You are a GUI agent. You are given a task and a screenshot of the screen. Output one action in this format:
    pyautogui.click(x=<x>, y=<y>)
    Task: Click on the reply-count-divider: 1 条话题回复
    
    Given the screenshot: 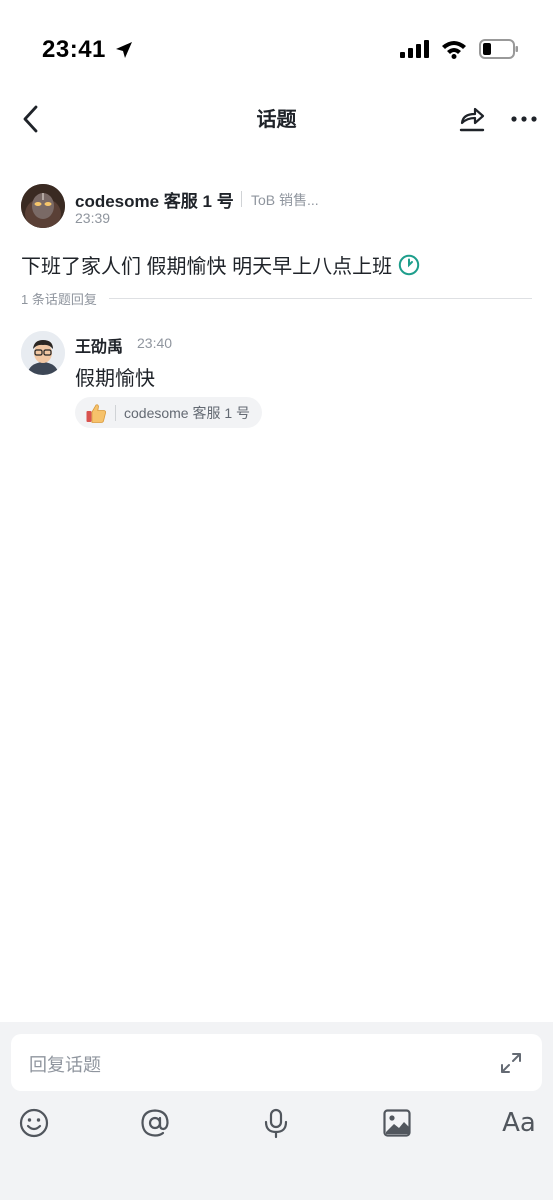 What is the action you would take?
    pyautogui.click(x=276, y=298)
    